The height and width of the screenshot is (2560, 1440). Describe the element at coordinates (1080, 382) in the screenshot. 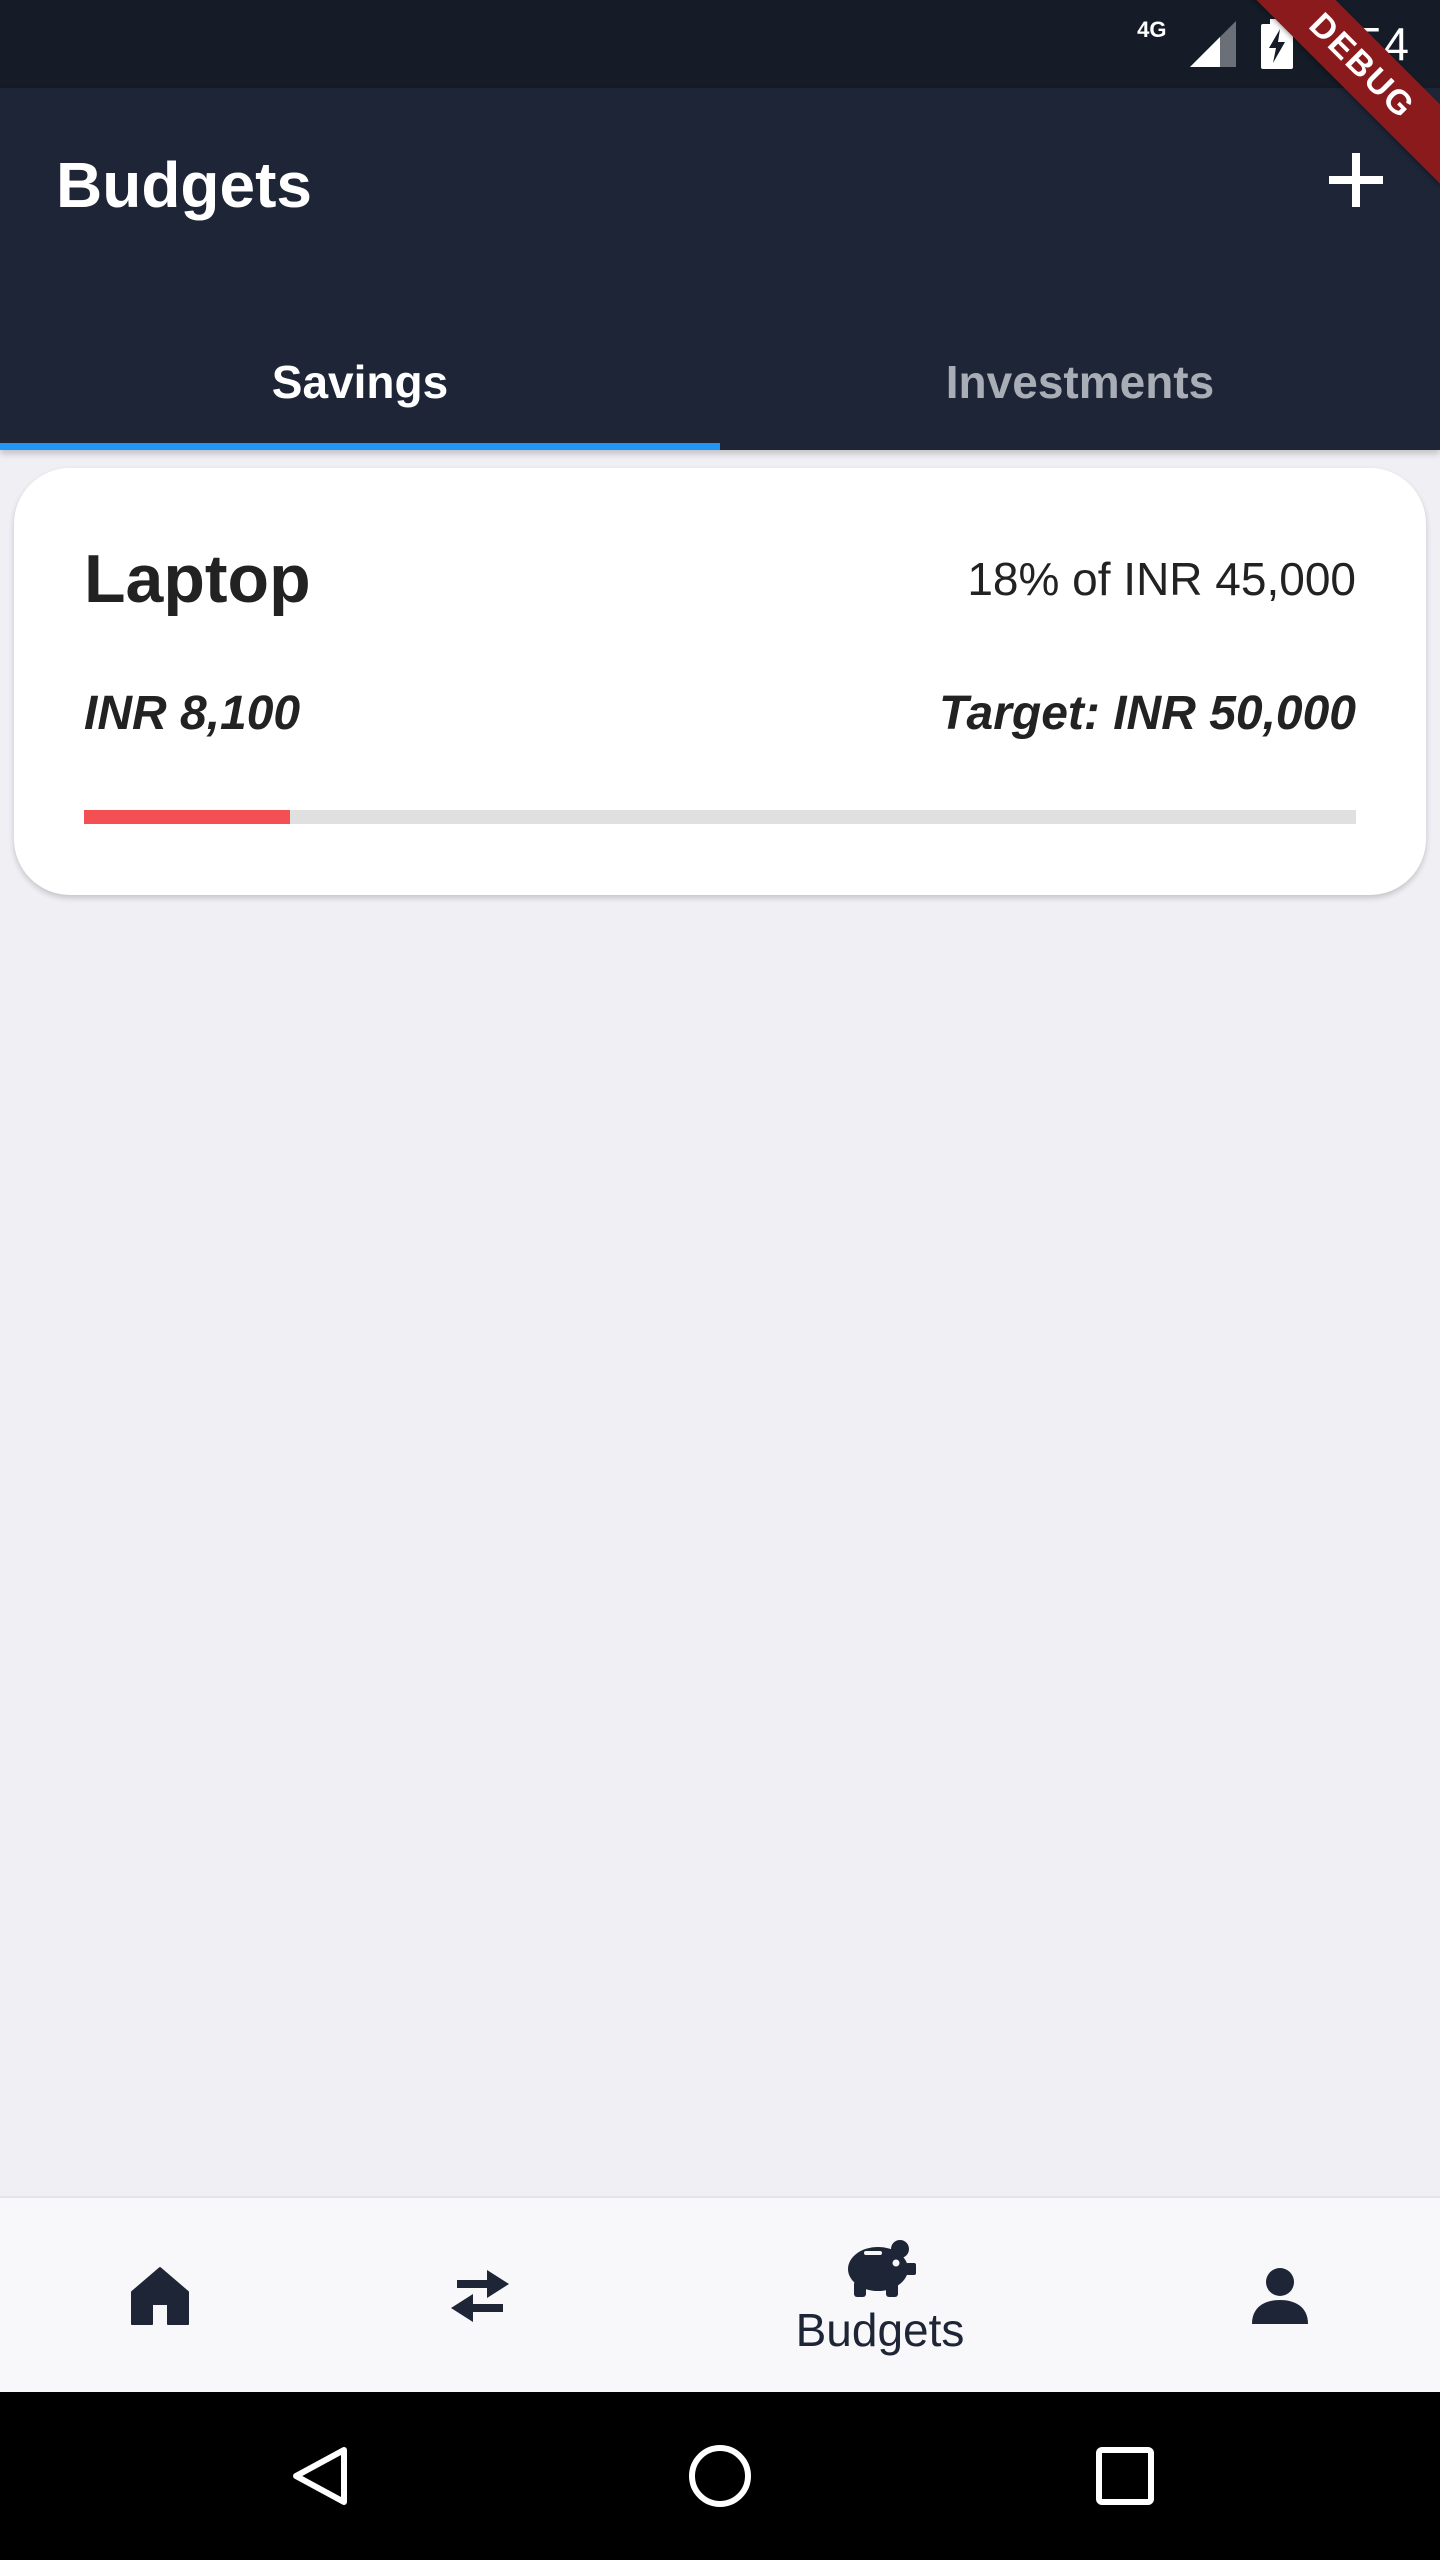

I see `tab-investments: Investments` at that location.